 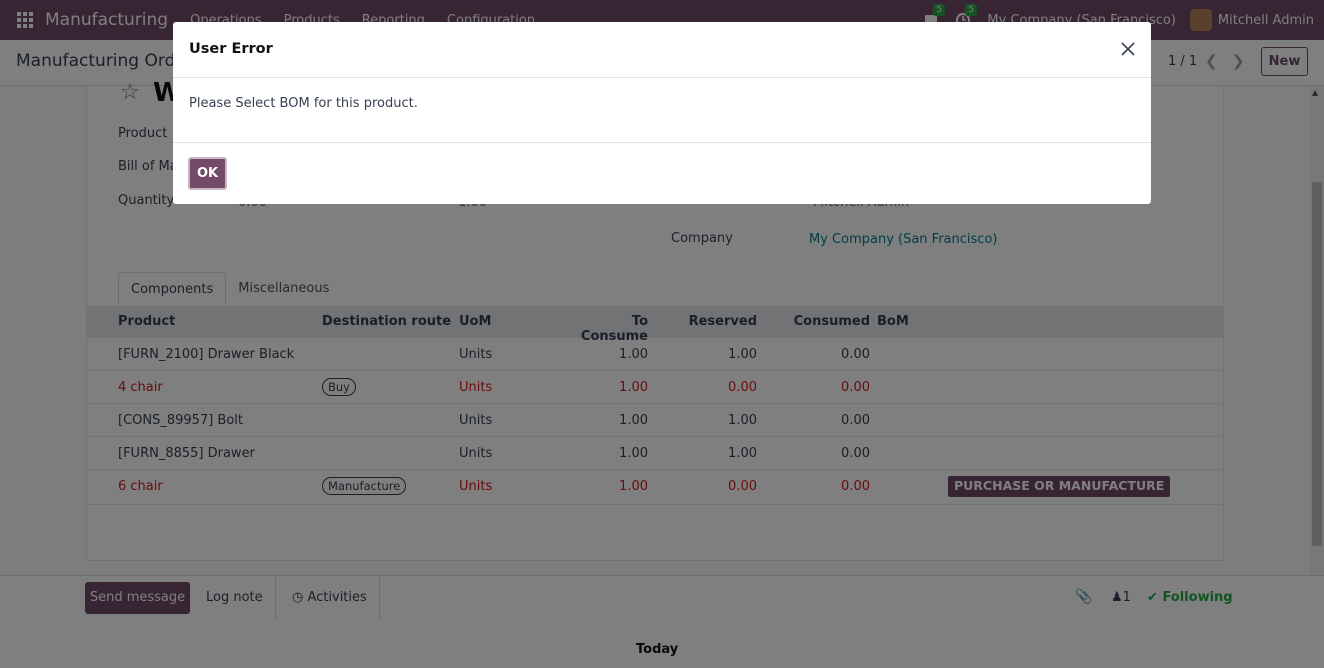 What do you see at coordinates (662, 173) in the screenshot?
I see `modal-footer: OK` at bounding box center [662, 173].